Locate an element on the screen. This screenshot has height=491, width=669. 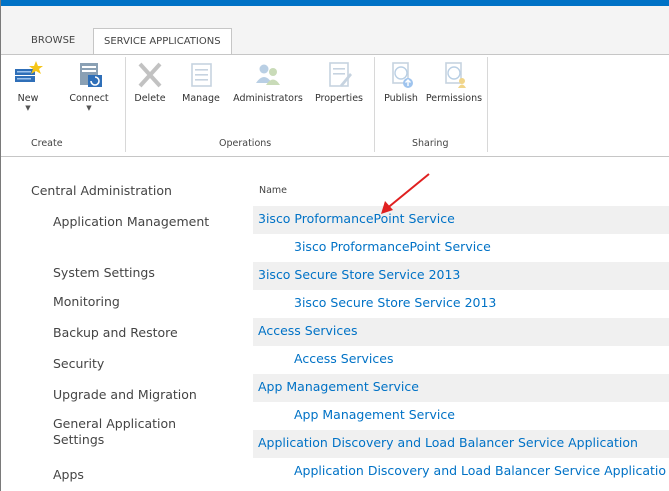
nav-item-security: Security is located at coordinates (138, 364).